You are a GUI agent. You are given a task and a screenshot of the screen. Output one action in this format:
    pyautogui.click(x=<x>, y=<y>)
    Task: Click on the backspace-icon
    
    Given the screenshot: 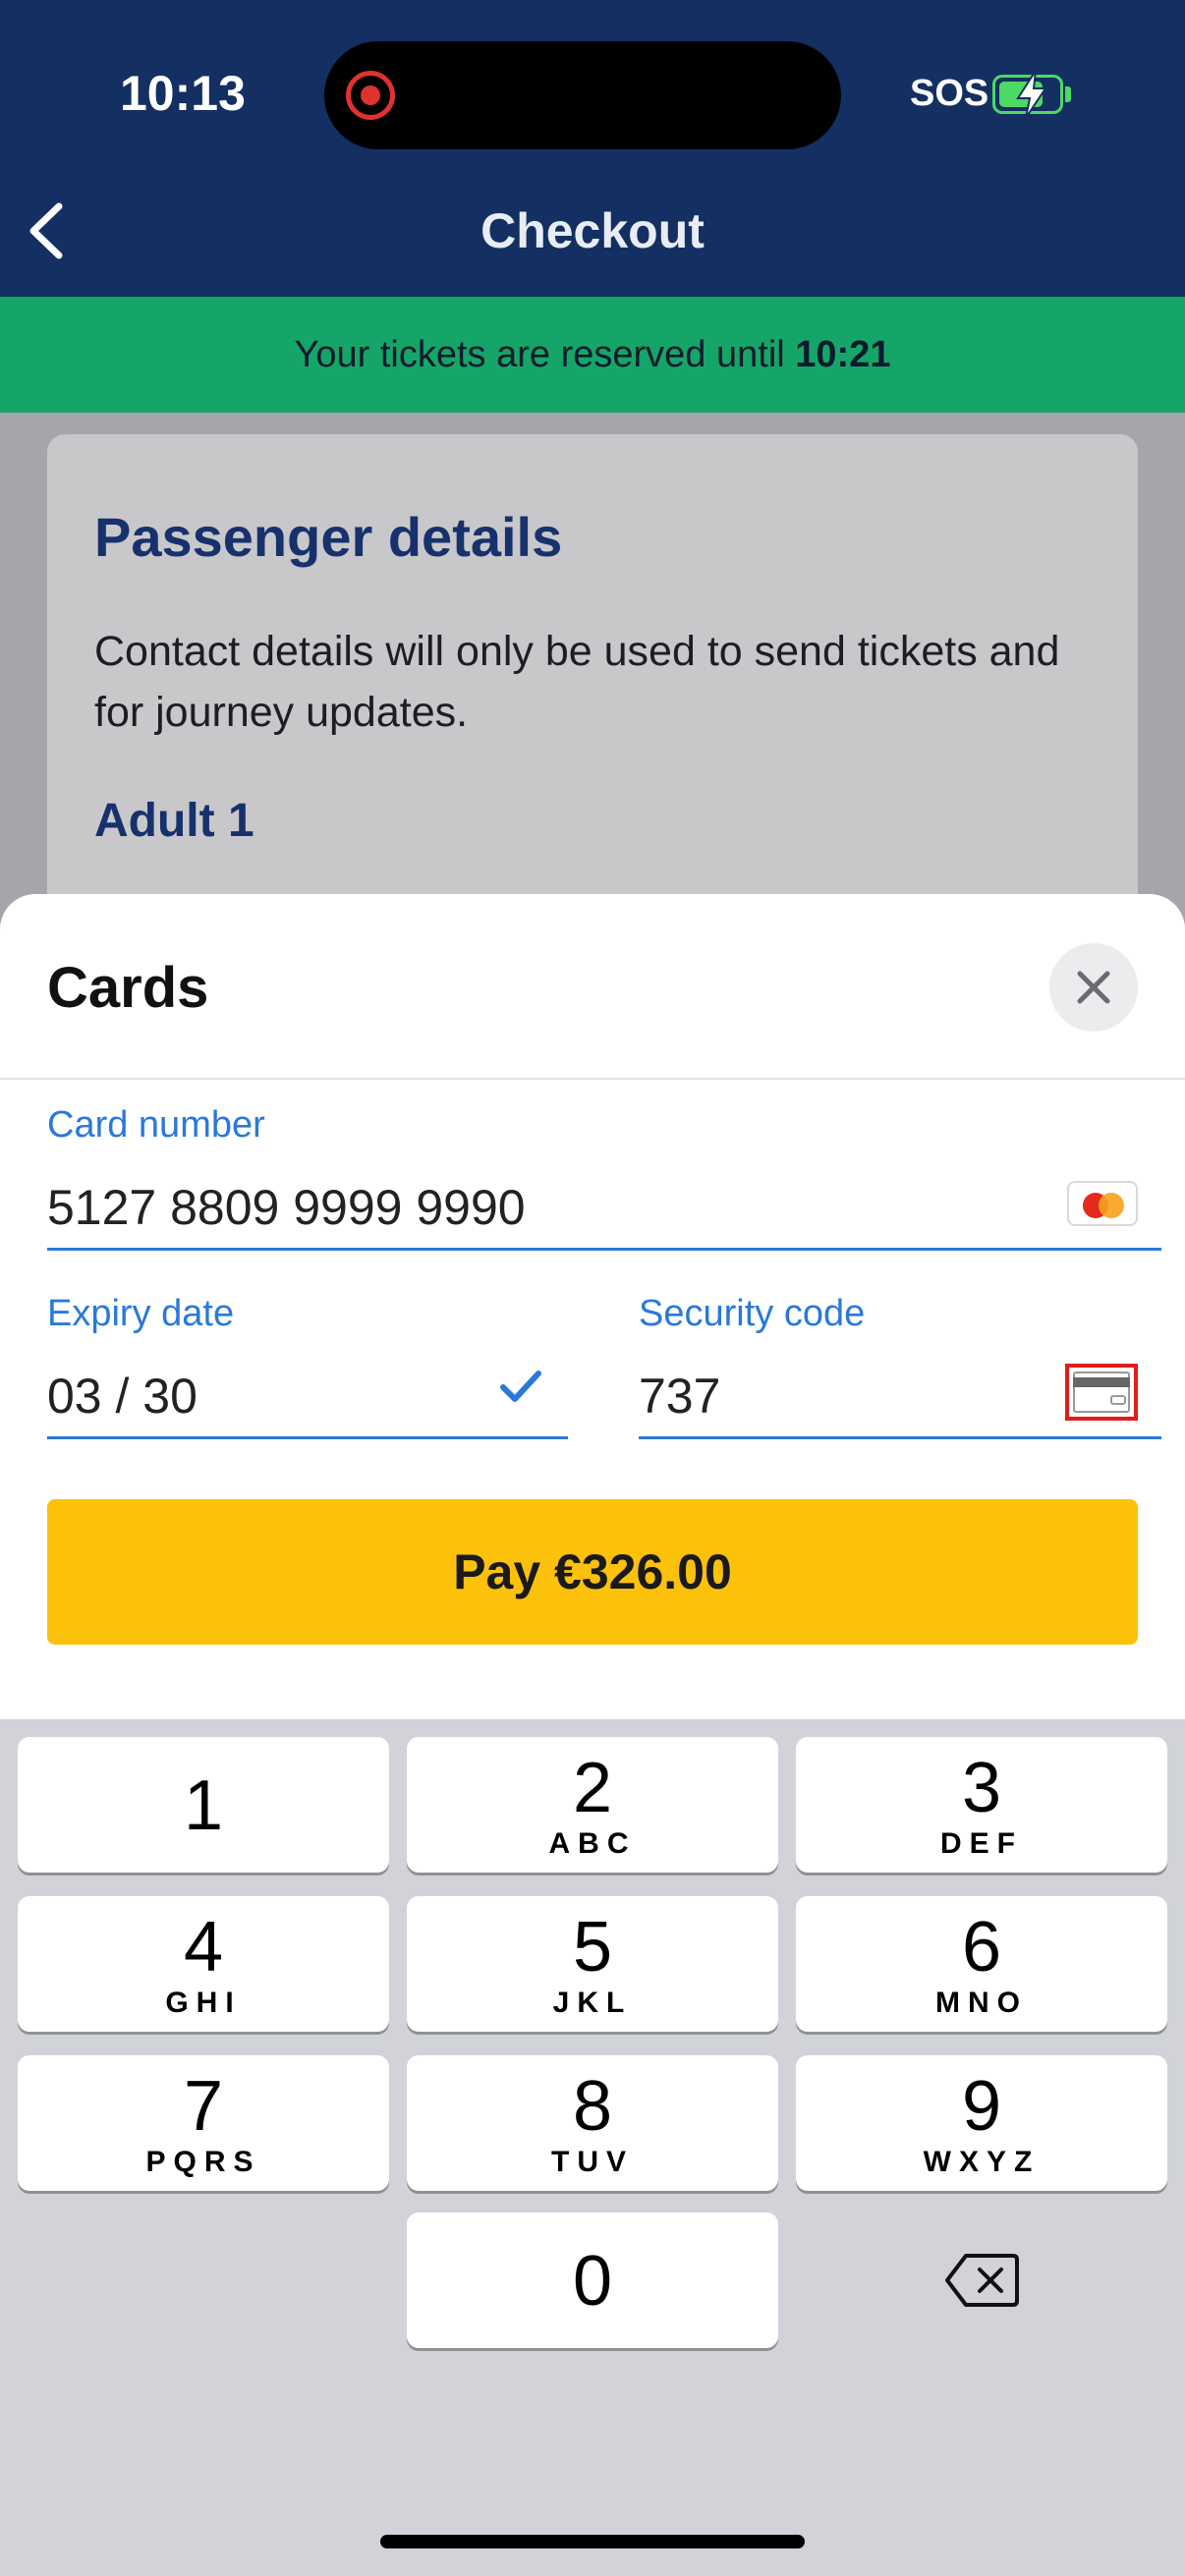 What is the action you would take?
    pyautogui.click(x=982, y=2280)
    